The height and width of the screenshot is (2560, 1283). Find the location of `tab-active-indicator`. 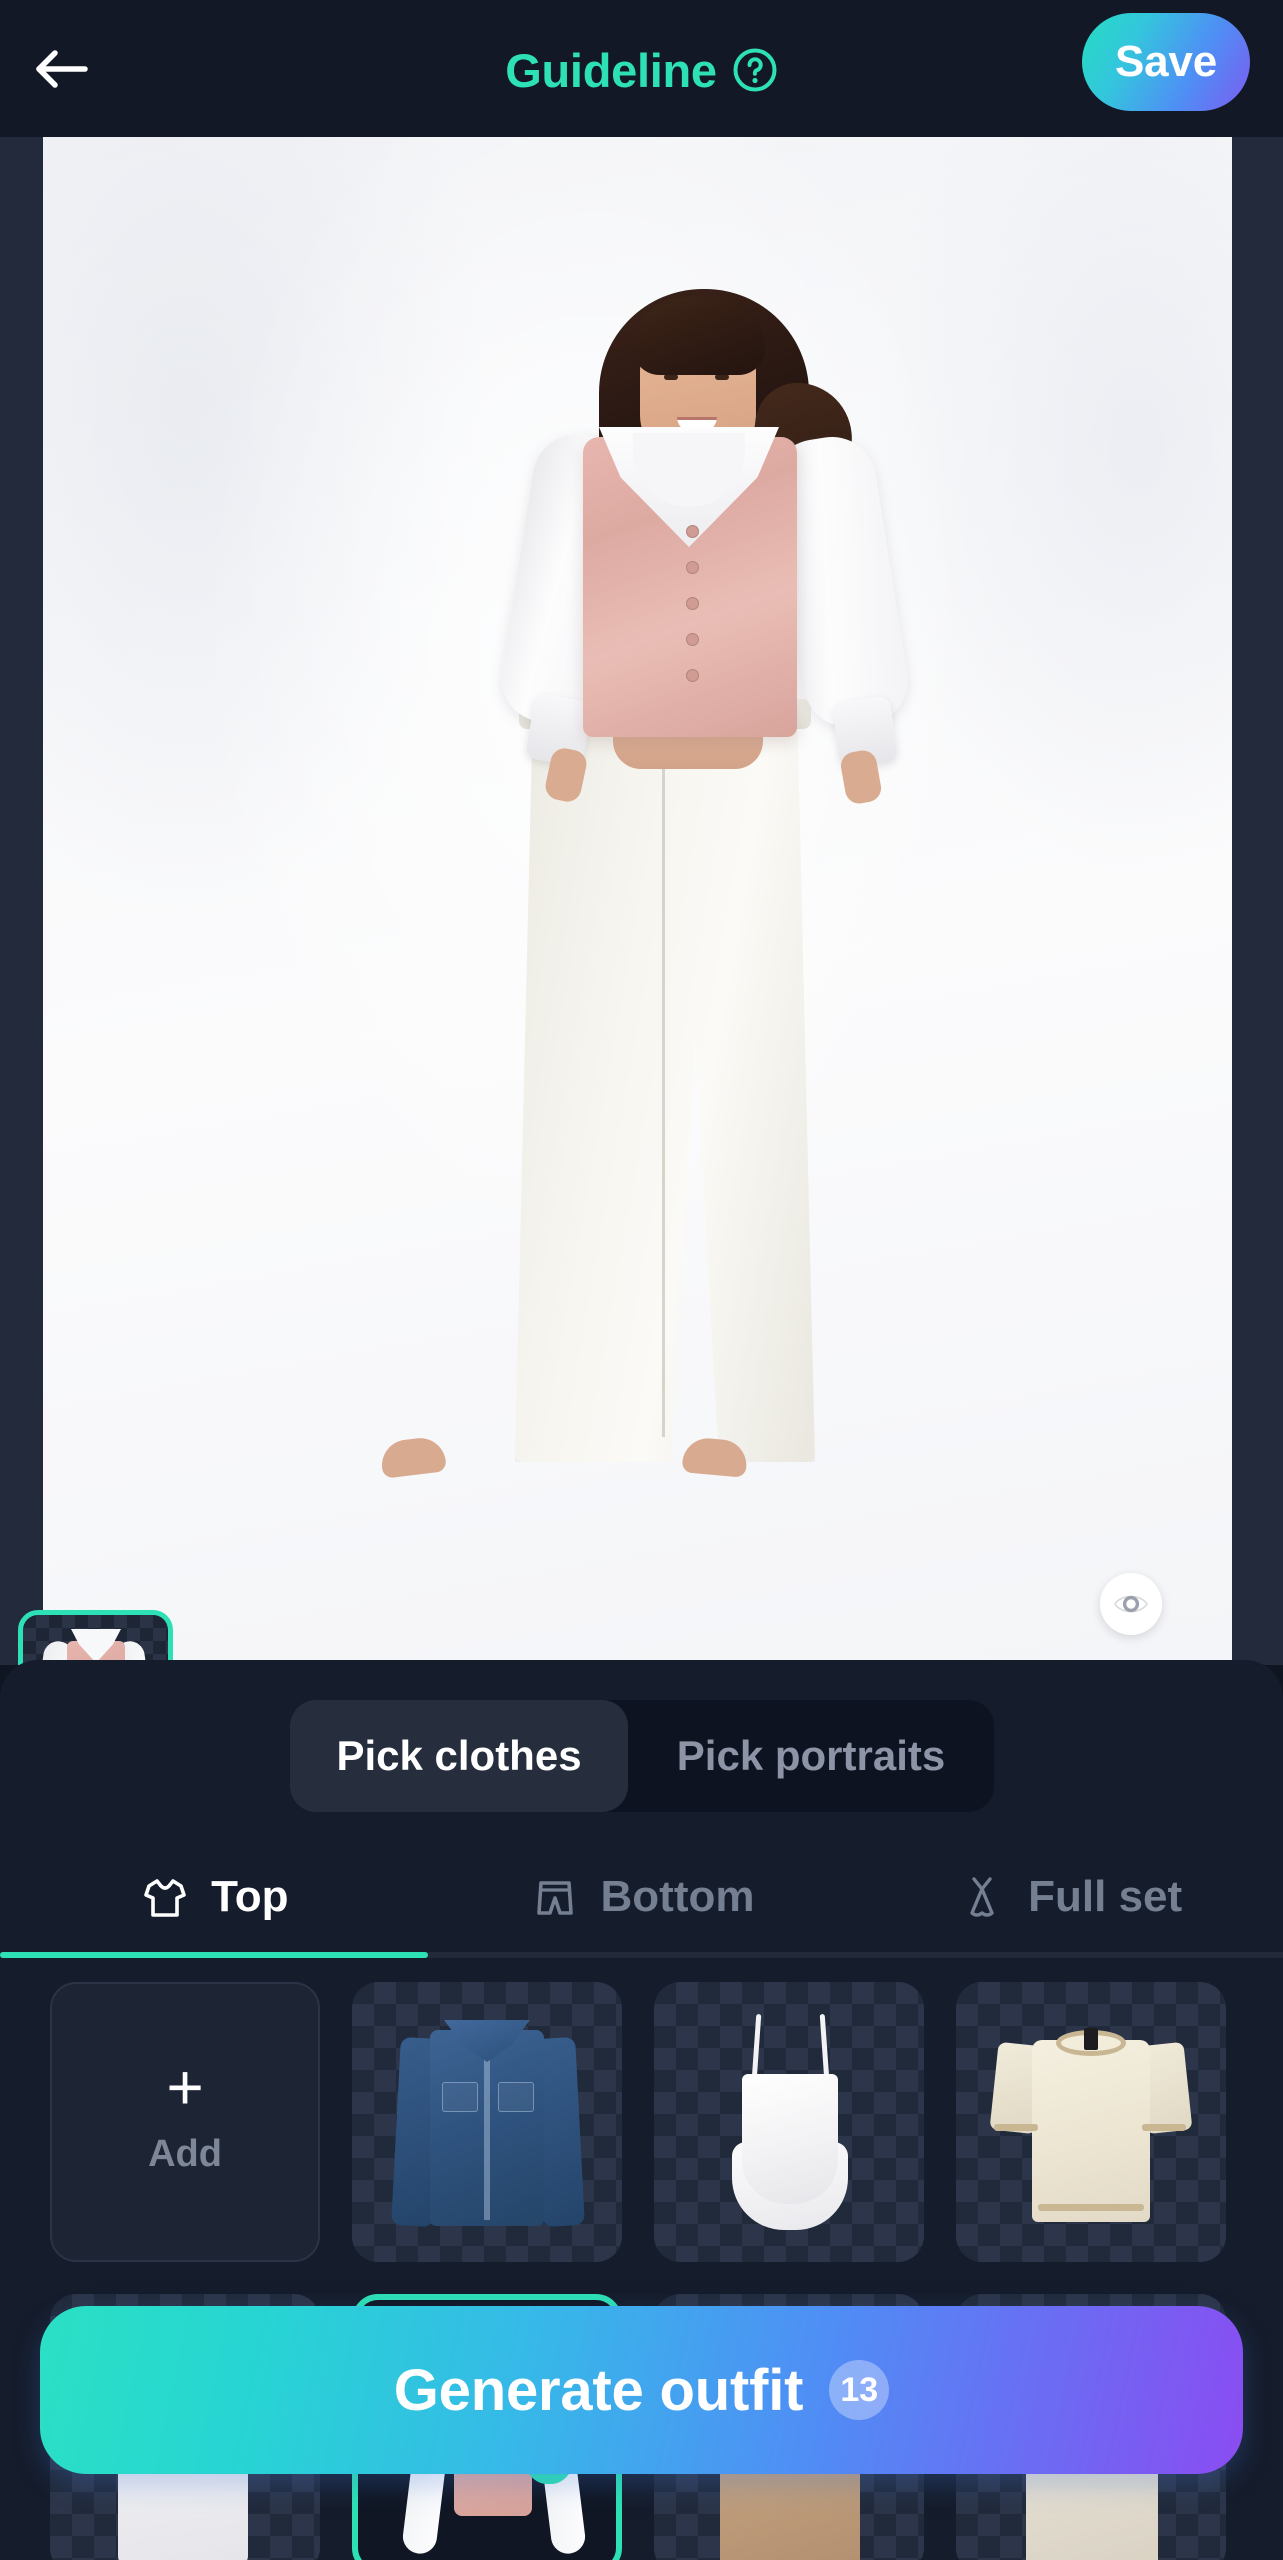

tab-active-indicator is located at coordinates (214, 1955).